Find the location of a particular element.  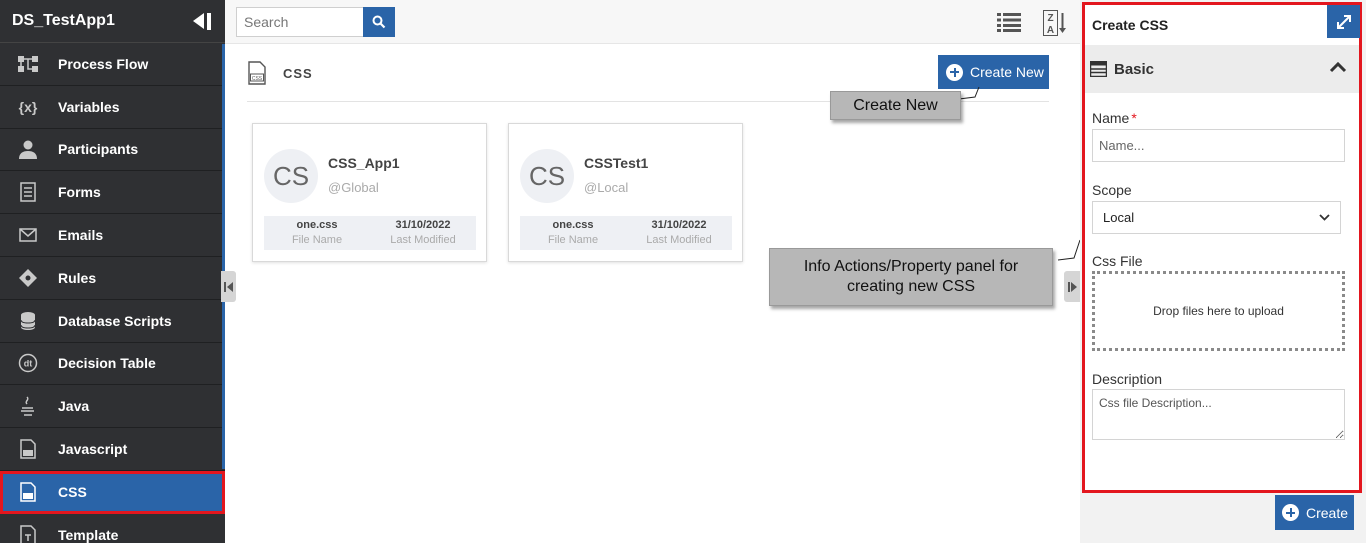

description-label: Description is located at coordinates (1127, 379).